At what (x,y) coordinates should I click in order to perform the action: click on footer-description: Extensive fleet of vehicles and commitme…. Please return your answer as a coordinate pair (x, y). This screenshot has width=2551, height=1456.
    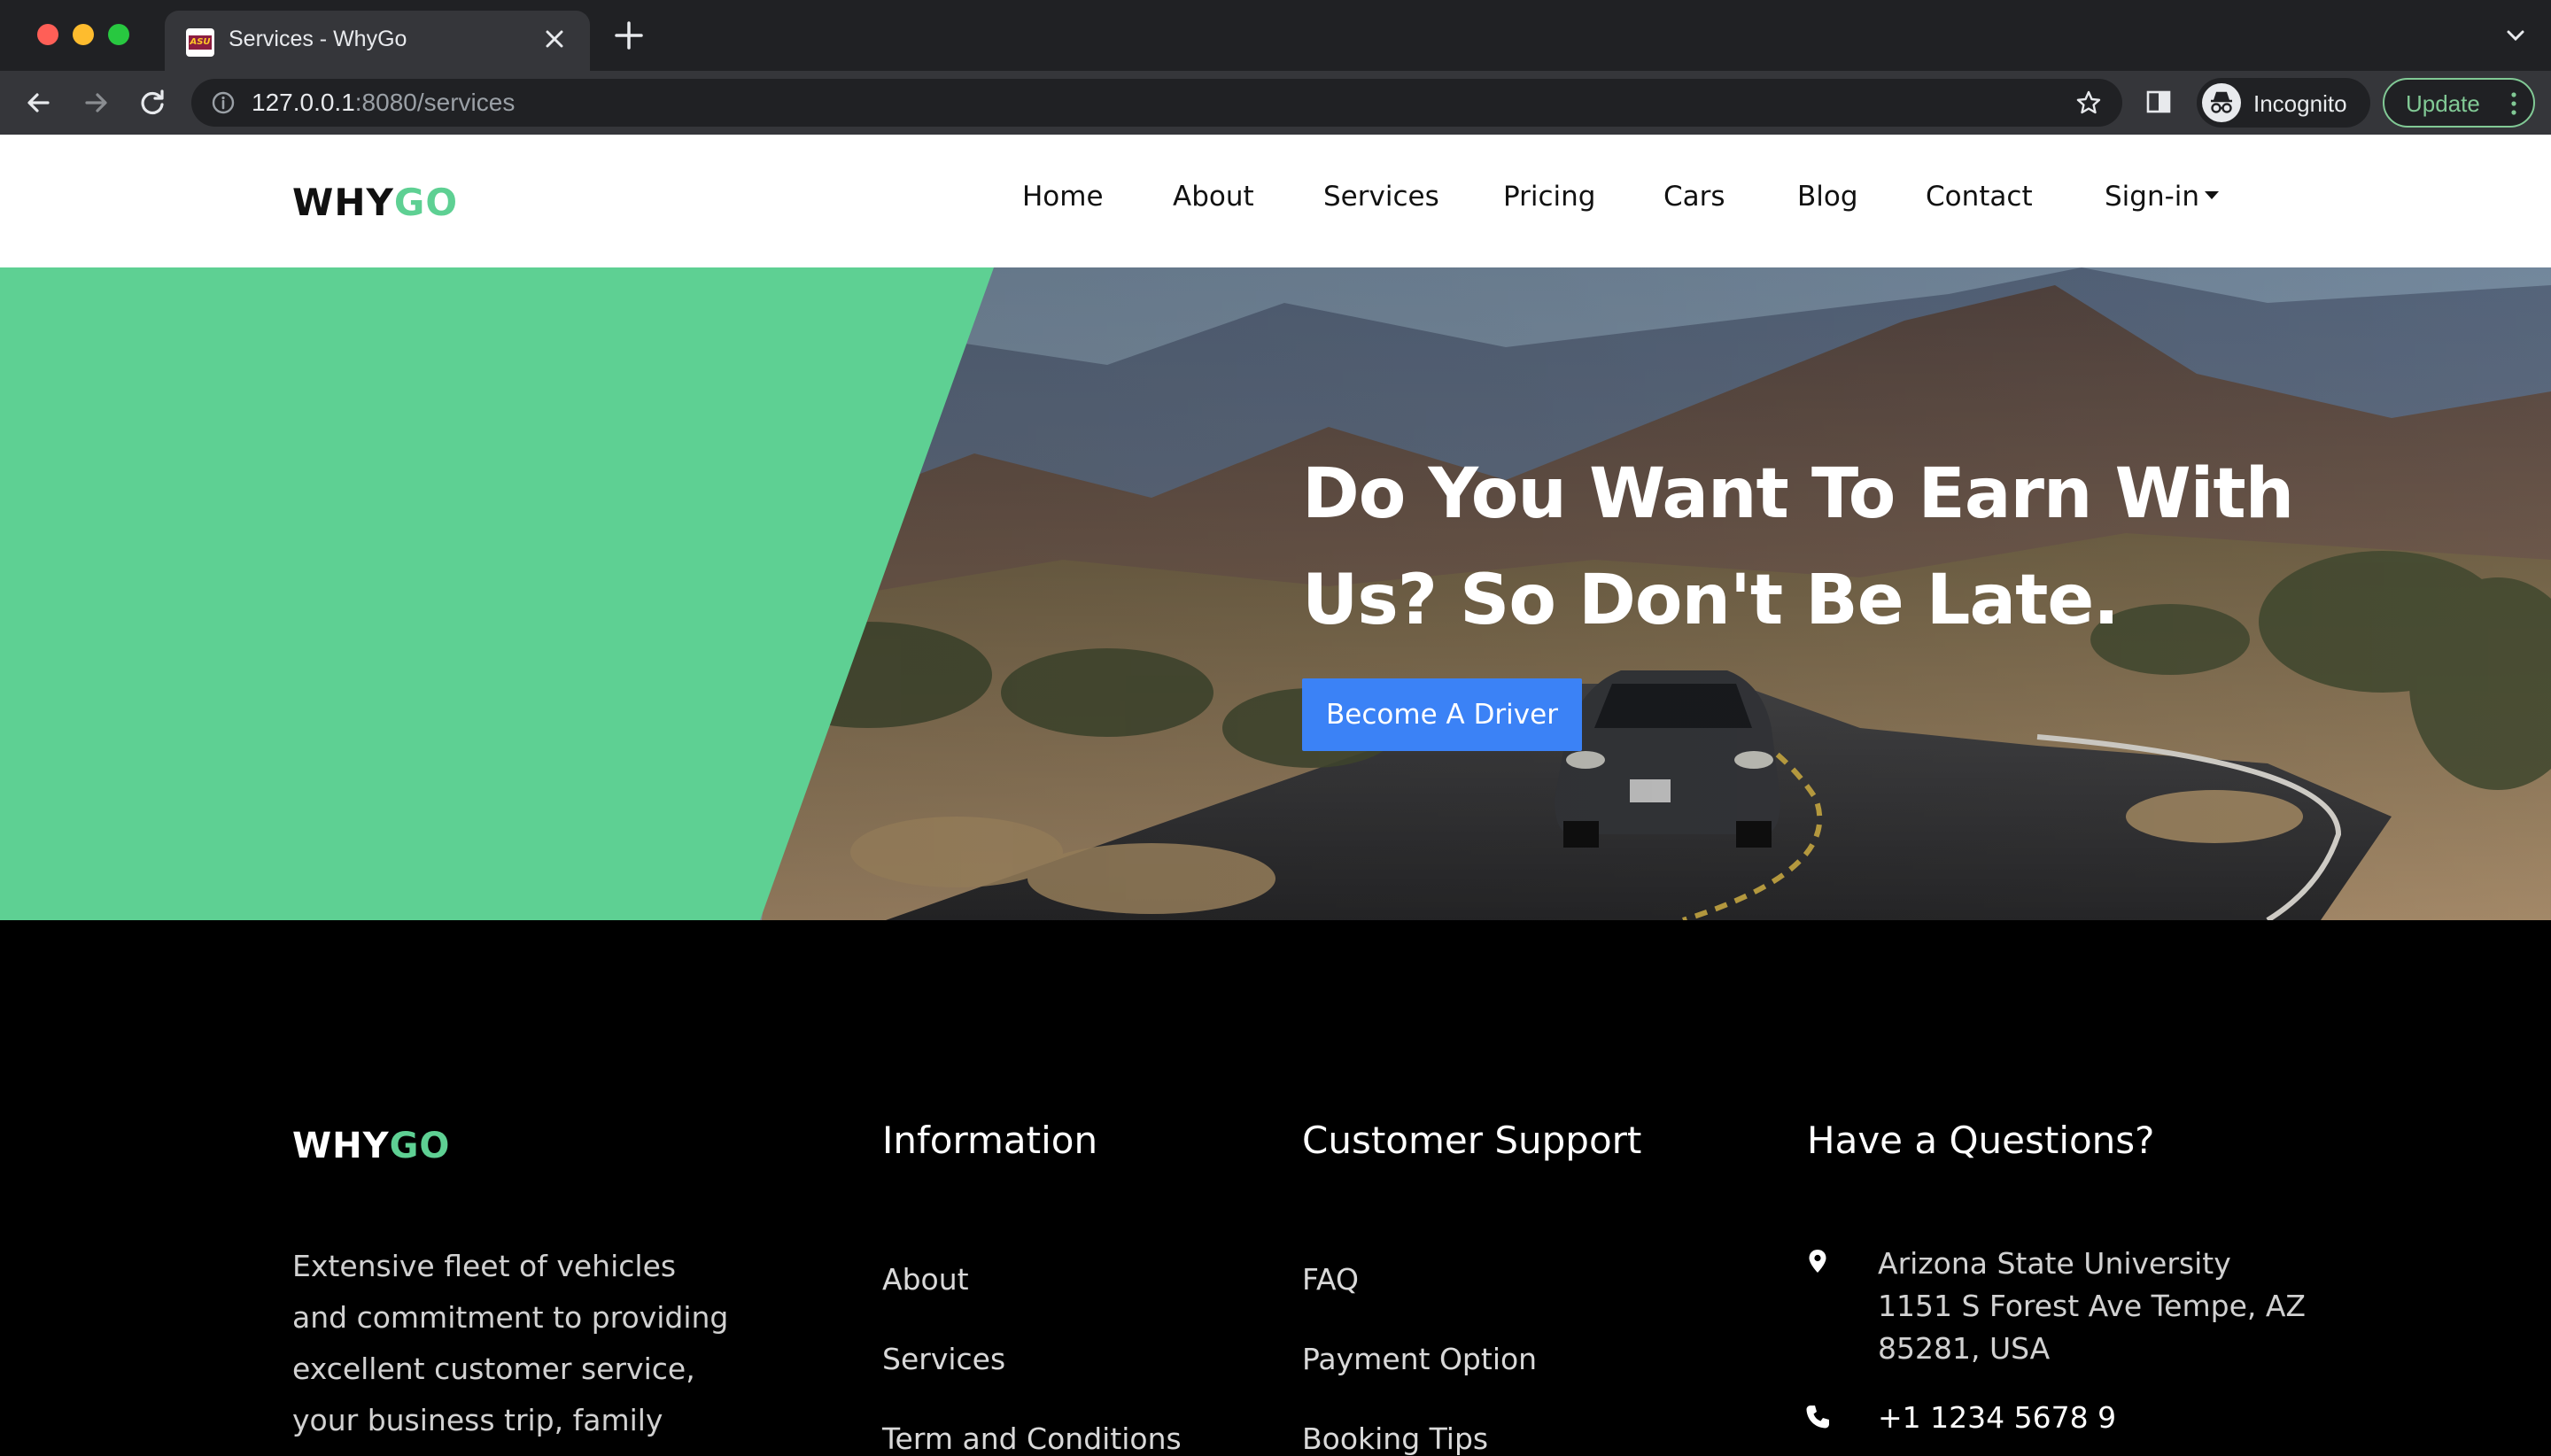
    Looking at the image, I should click on (511, 1343).